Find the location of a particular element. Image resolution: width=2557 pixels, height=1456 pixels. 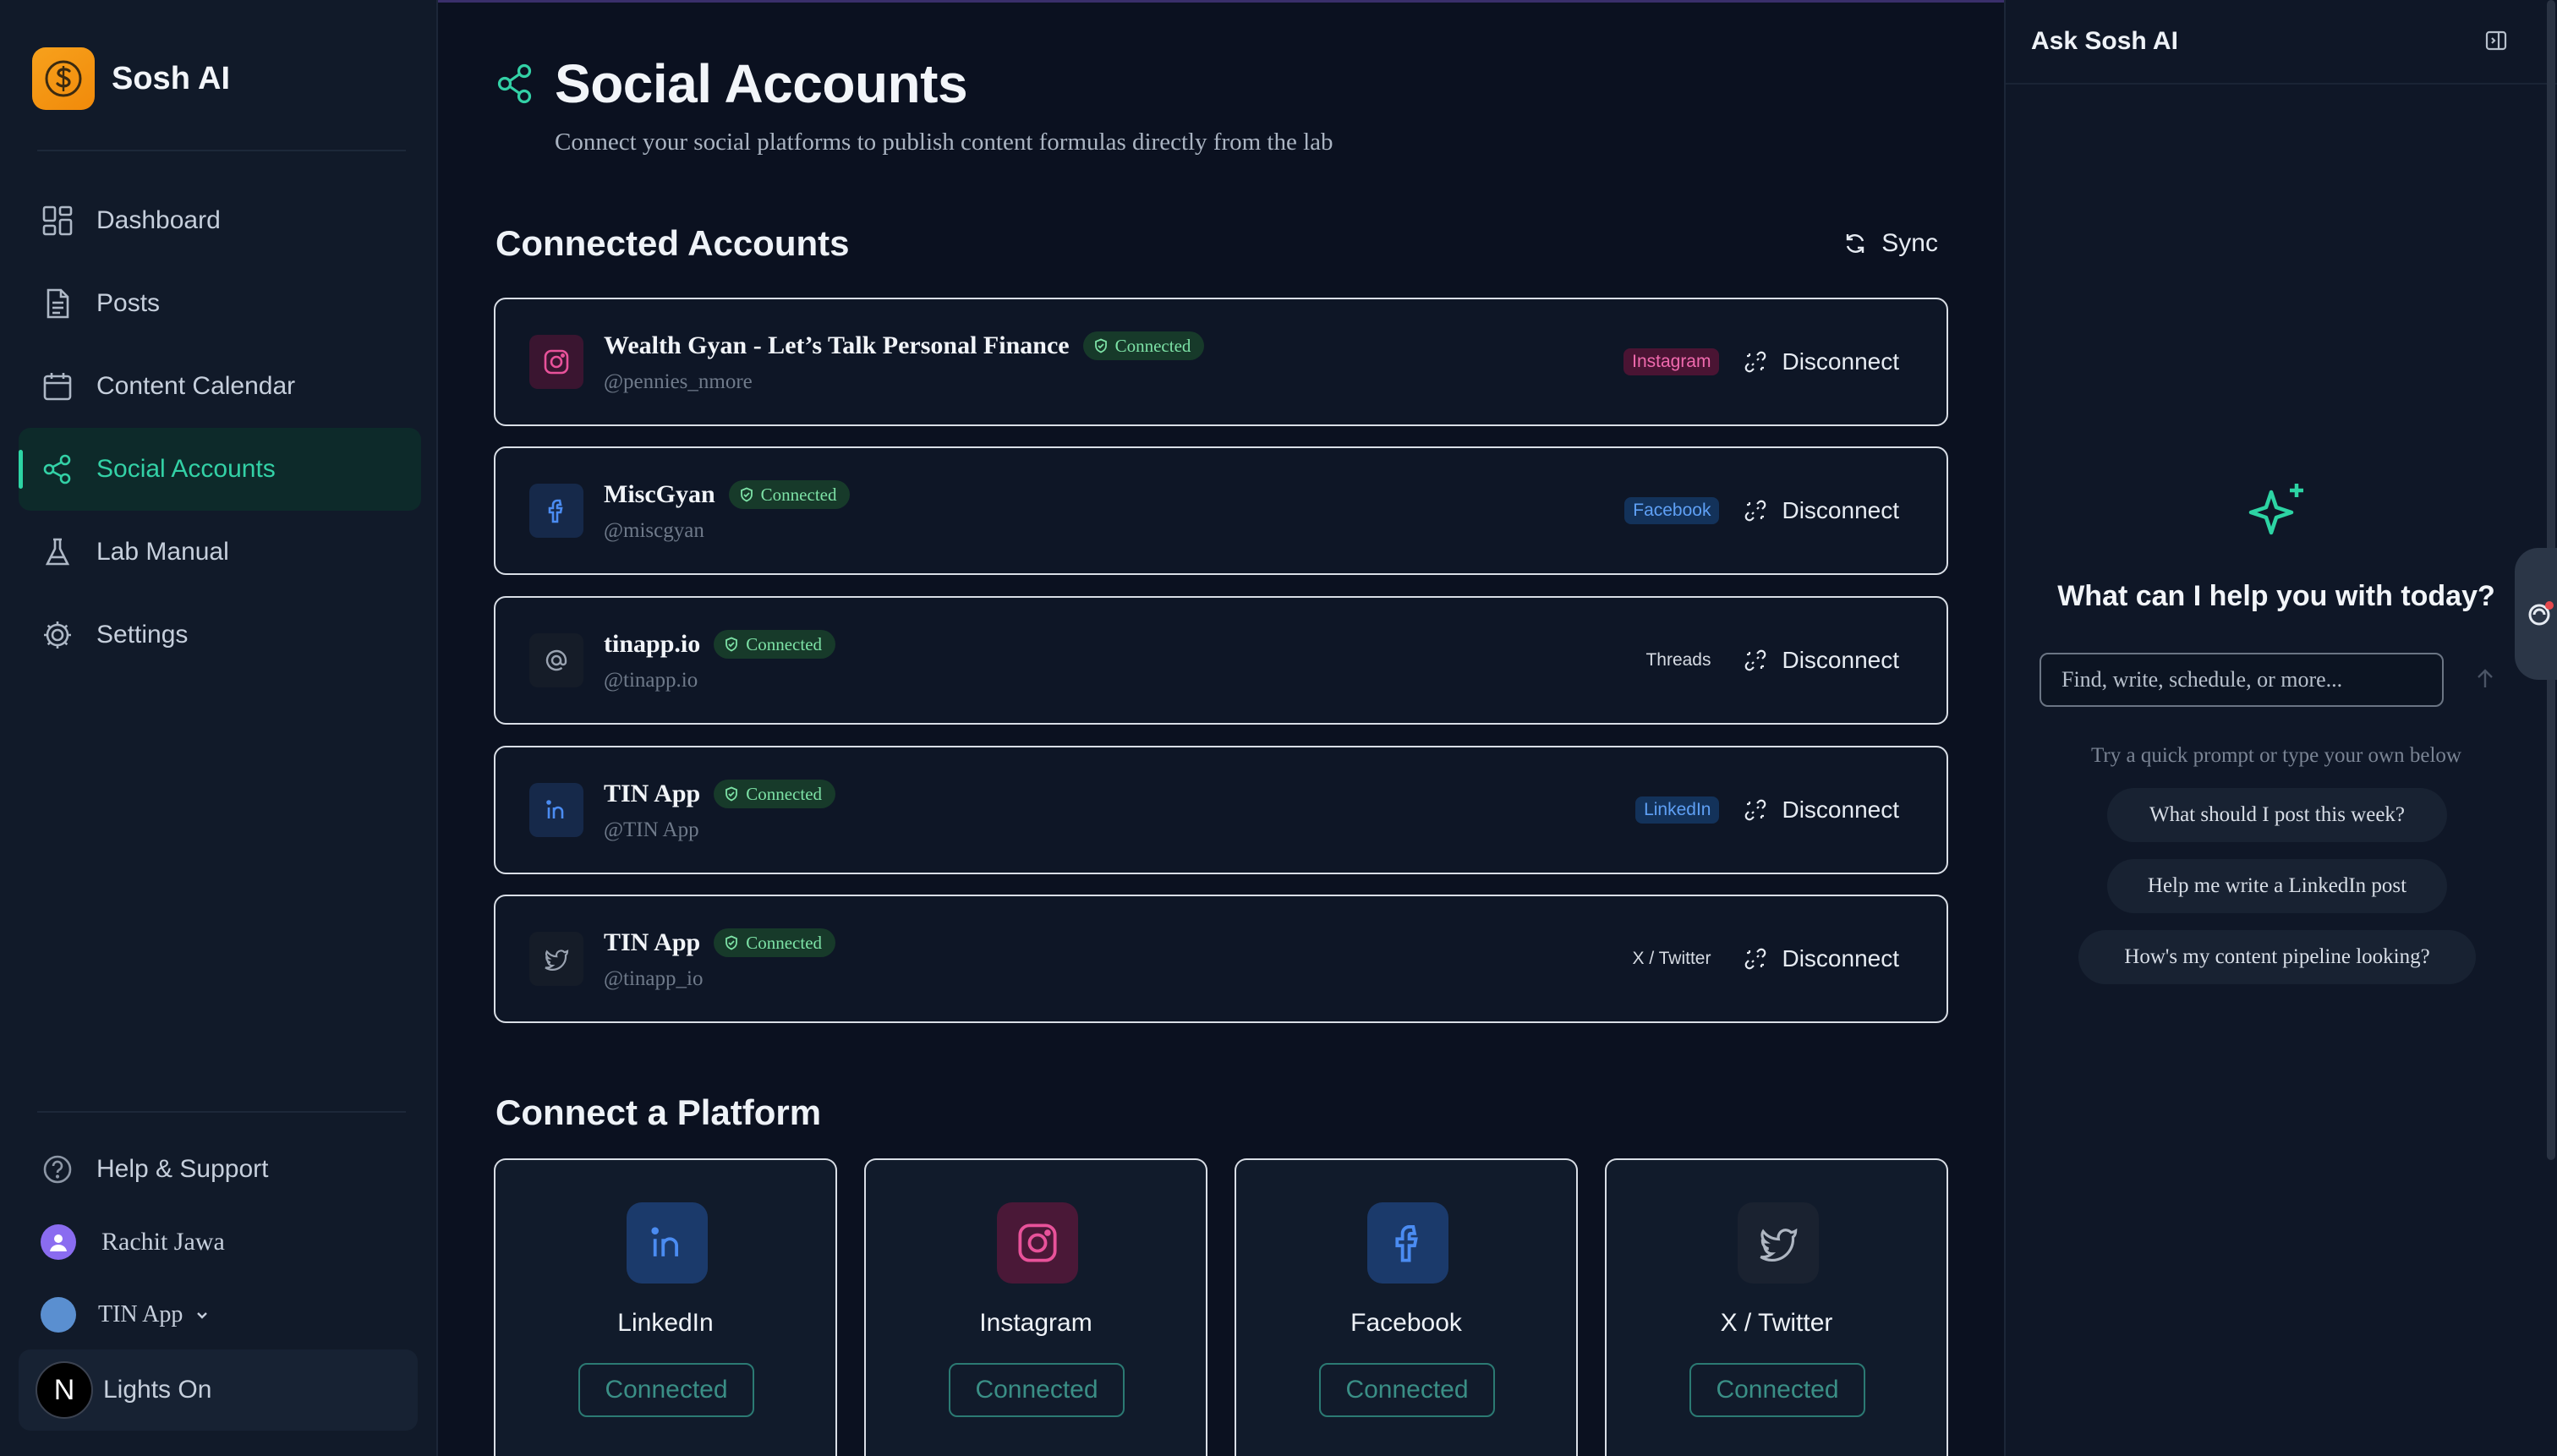

account-handle: @tinapp.io is located at coordinates (651, 680).